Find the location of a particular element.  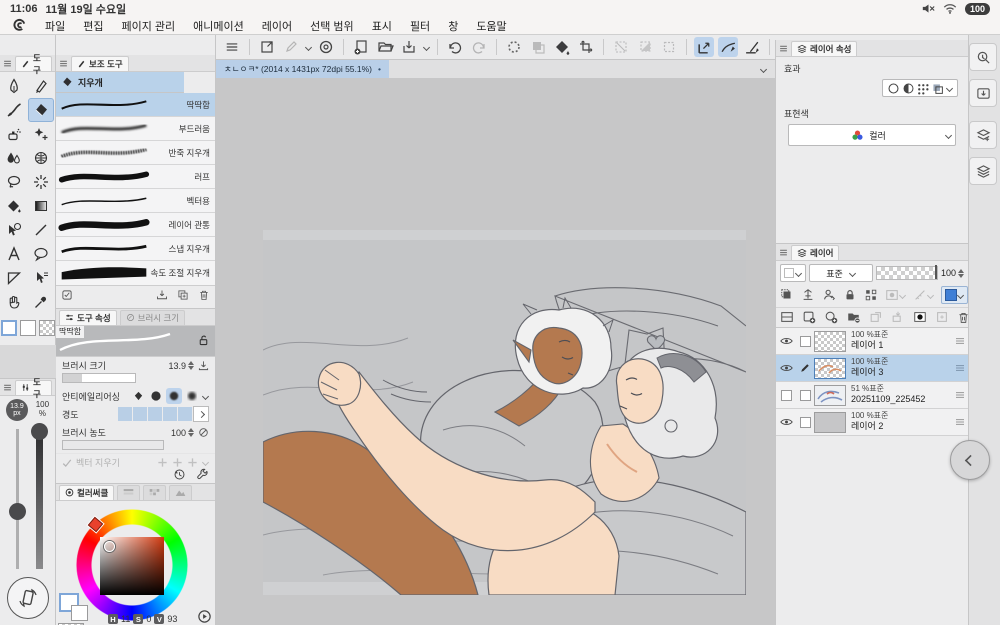

brush-size-slider is located at coordinates (17, 499).